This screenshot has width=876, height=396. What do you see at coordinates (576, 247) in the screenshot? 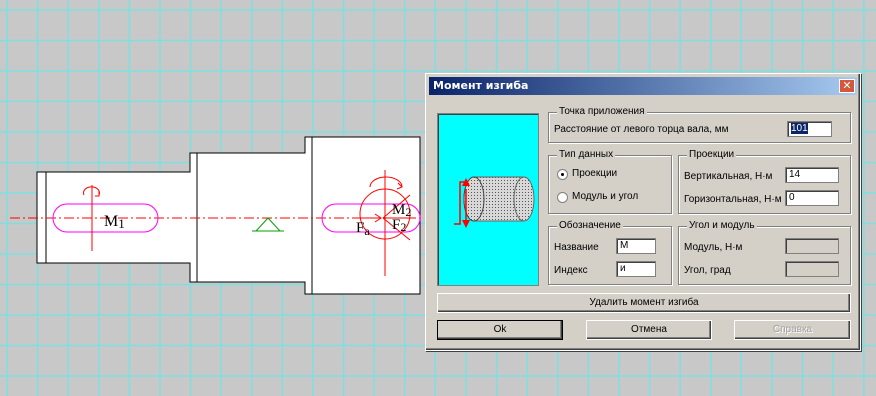
I see `name-label: Название` at bounding box center [576, 247].